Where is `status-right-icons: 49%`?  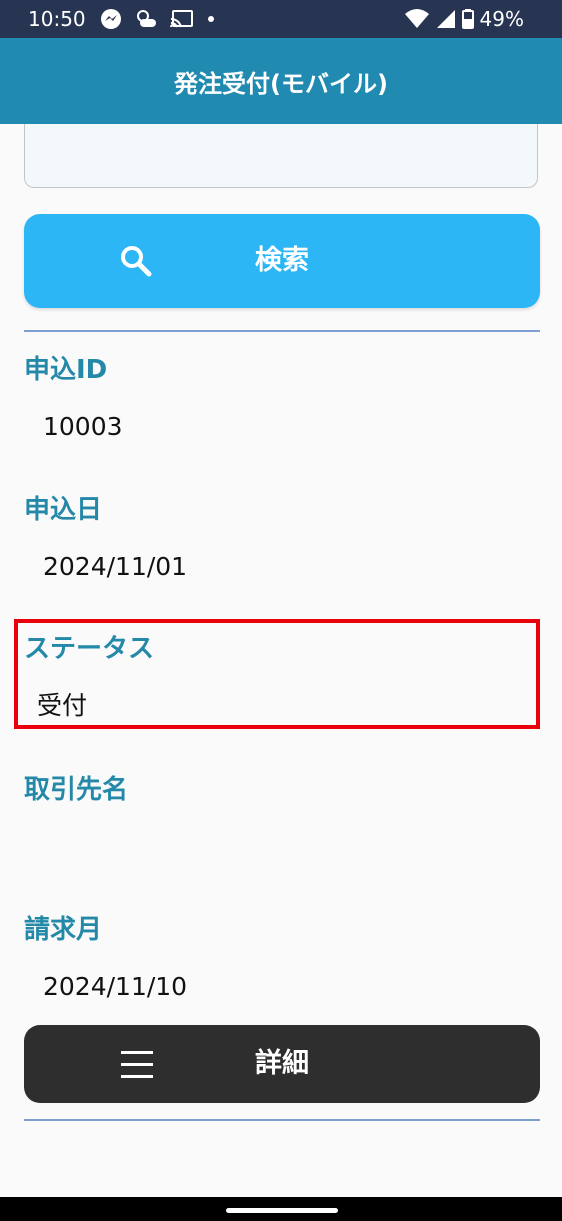
status-right-icons: 49% is located at coordinates (464, 19).